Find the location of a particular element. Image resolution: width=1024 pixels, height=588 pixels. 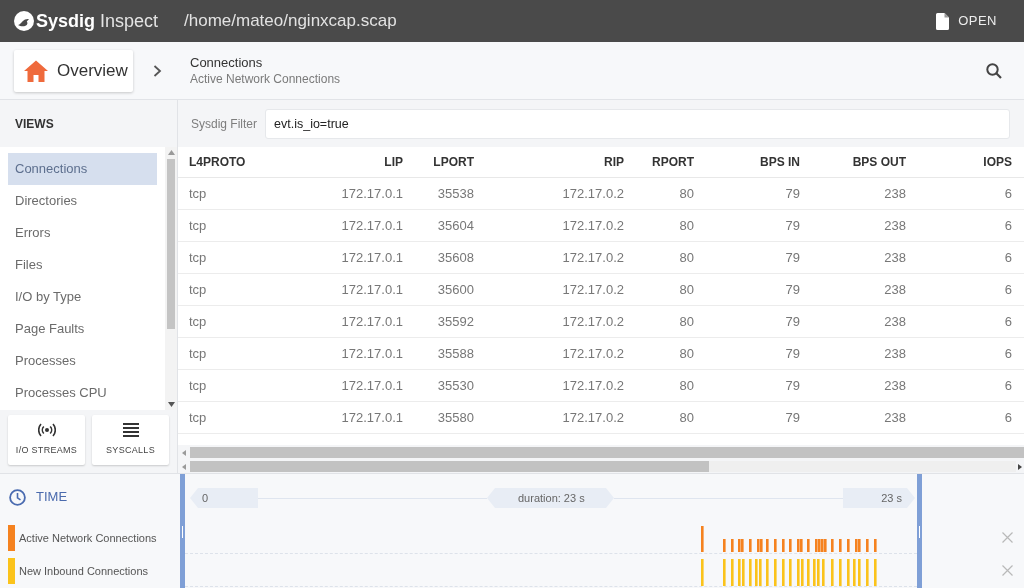

end-time-label: 23 s is located at coordinates (879, 498).